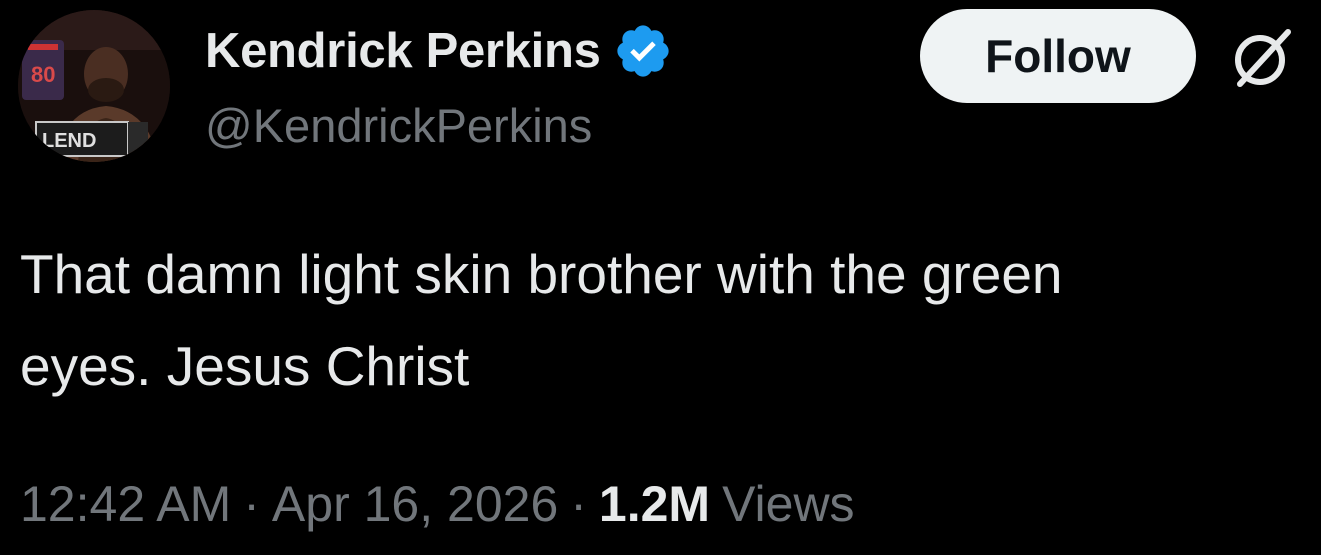  Describe the element at coordinates (654, 504) in the screenshot. I see `views-count: 1.2M` at that location.